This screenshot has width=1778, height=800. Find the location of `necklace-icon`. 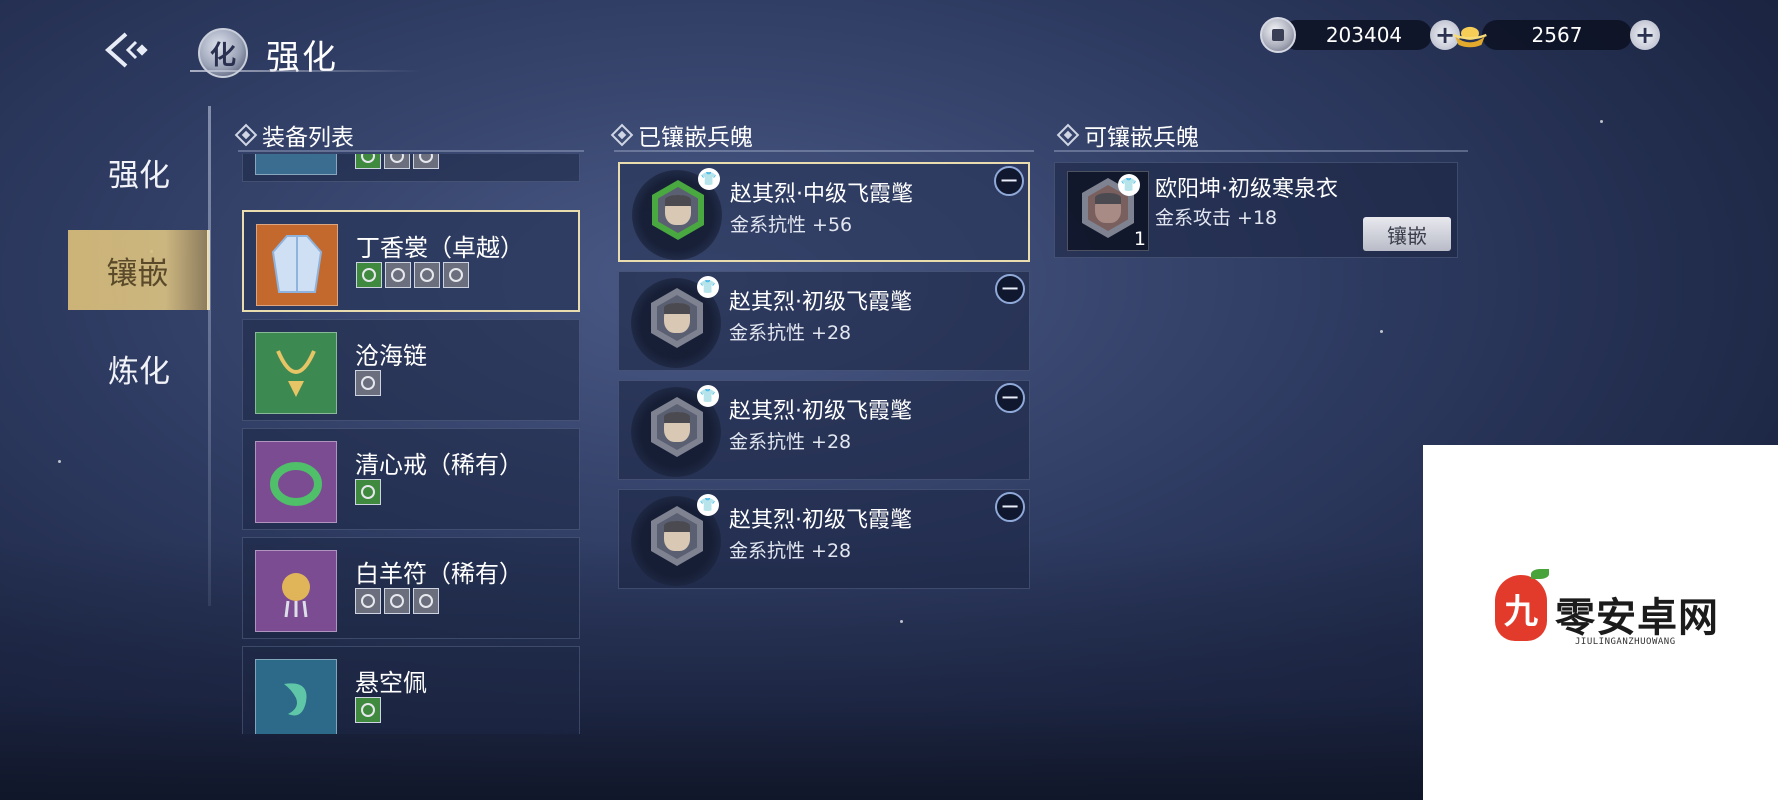

necklace-icon is located at coordinates (296, 373).